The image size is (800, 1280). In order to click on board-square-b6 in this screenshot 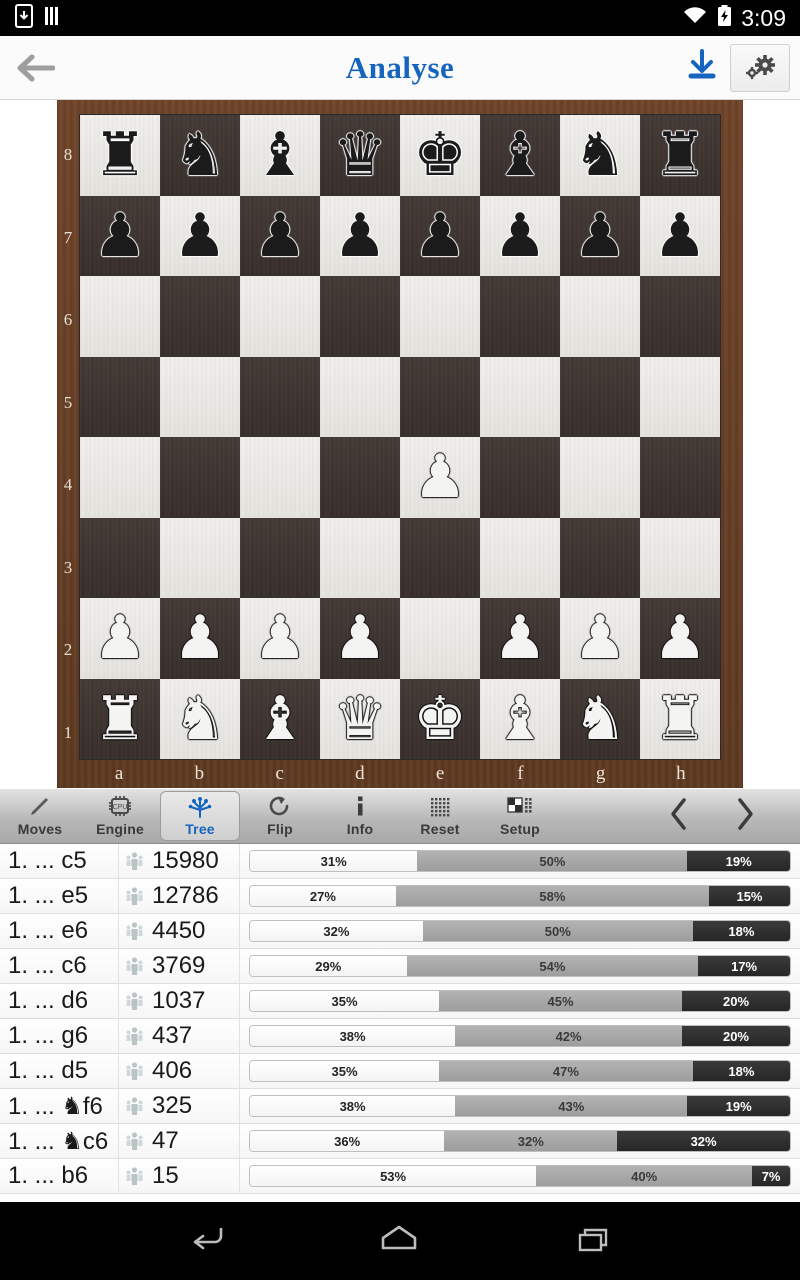, I will do `click(200, 316)`.